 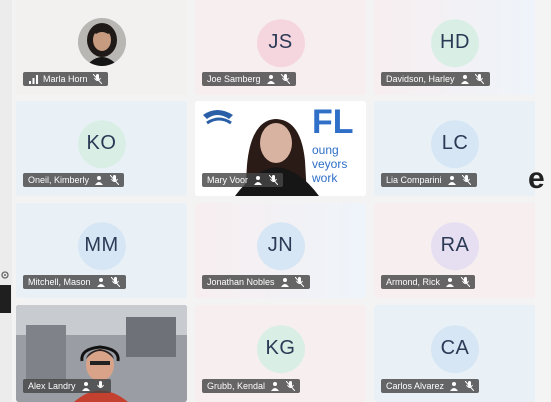 I want to click on nameplate: Alex Landry, so click(x=67, y=386).